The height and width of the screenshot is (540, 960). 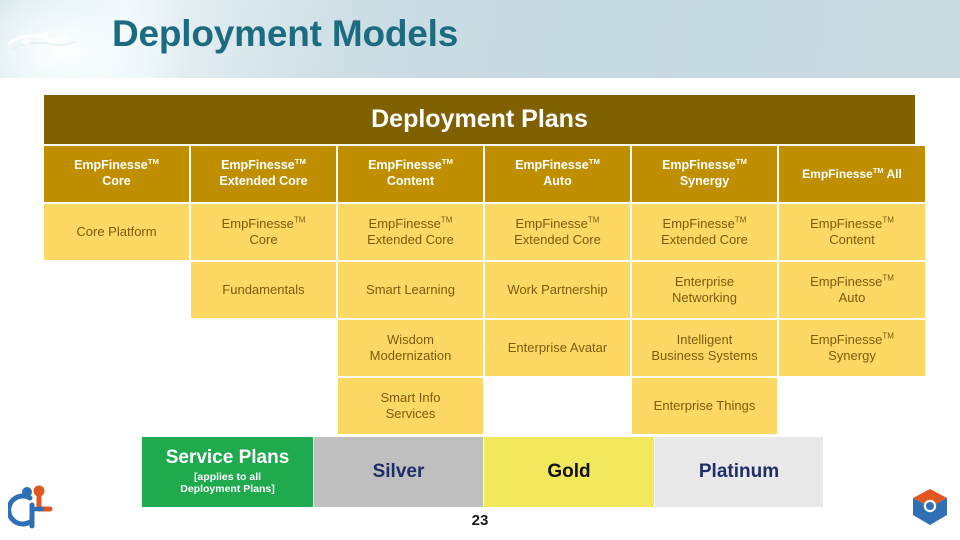 I want to click on table-cell-r3-c6: EmpFinesseTM Synergy, so click(x=852, y=348).